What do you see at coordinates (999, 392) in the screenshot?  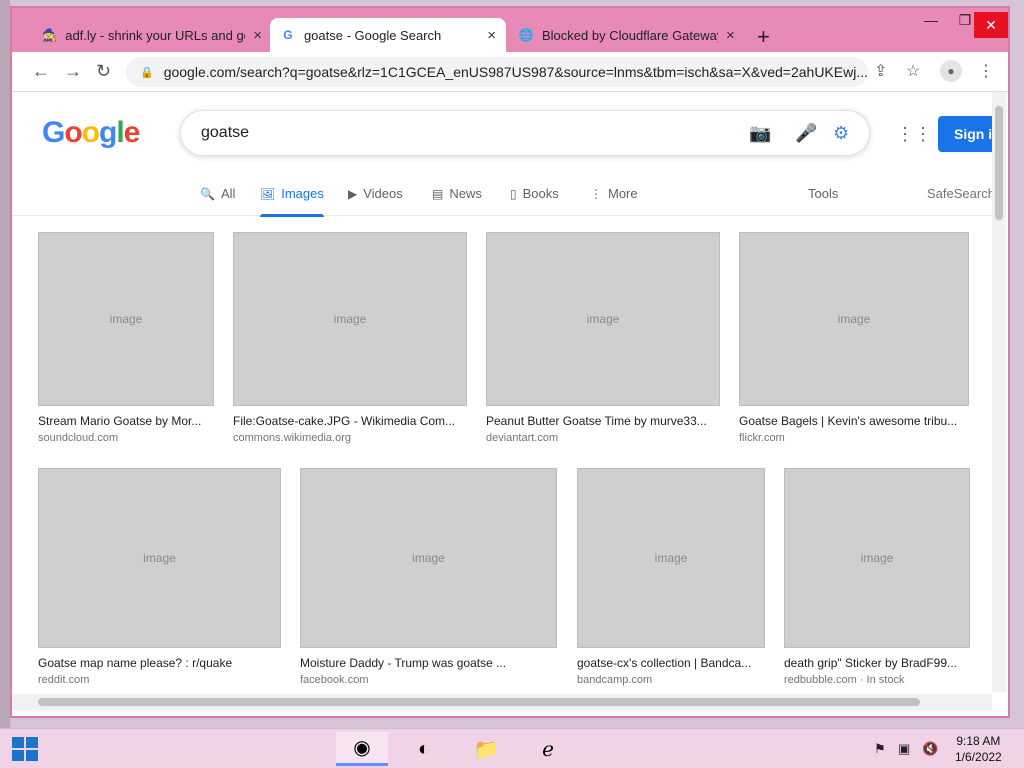 I see `vertical-scrollbar` at bounding box center [999, 392].